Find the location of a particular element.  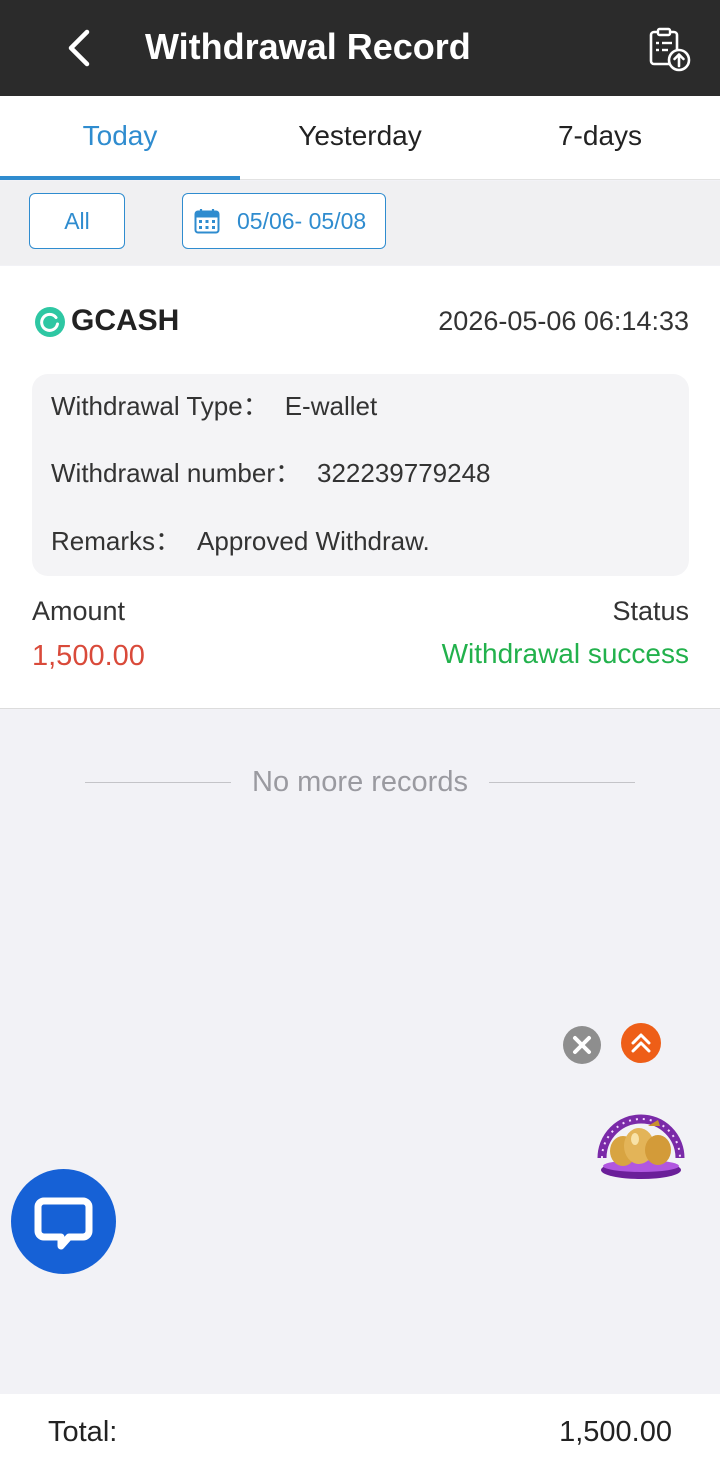

withdrawal-number-row: Withdrawal number： 322239779248 is located at coordinates (271, 473).